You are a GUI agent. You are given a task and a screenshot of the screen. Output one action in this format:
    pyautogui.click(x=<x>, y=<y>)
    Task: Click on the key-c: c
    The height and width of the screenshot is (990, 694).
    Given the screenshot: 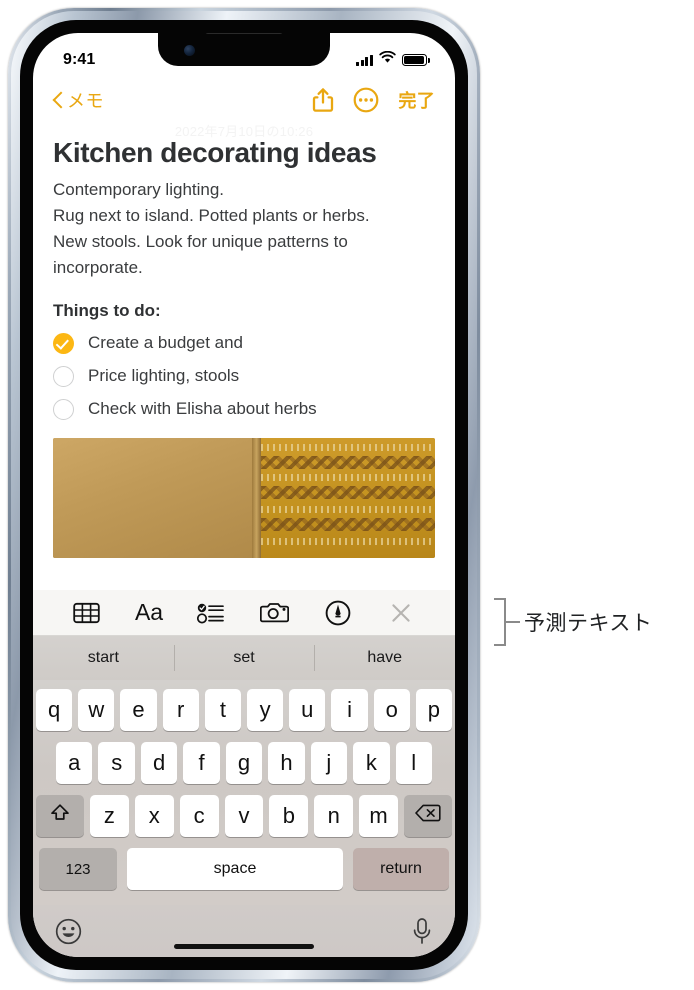 What is the action you would take?
    pyautogui.click(x=199, y=816)
    